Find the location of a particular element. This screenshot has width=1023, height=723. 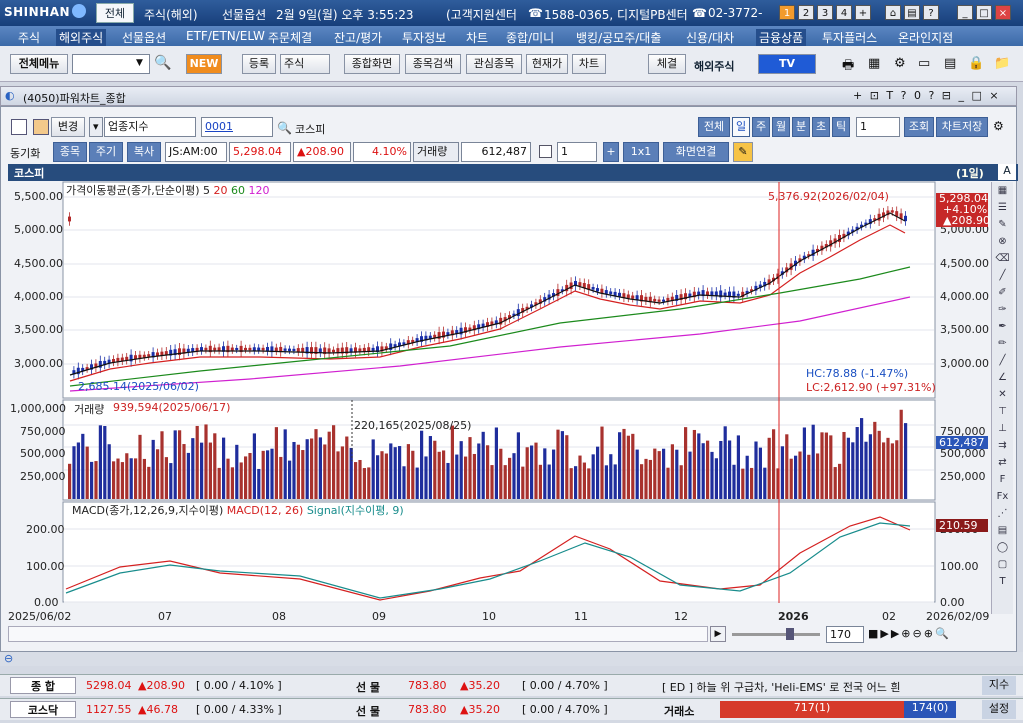

eraser-icon: ⌫ is located at coordinates (1002, 258).